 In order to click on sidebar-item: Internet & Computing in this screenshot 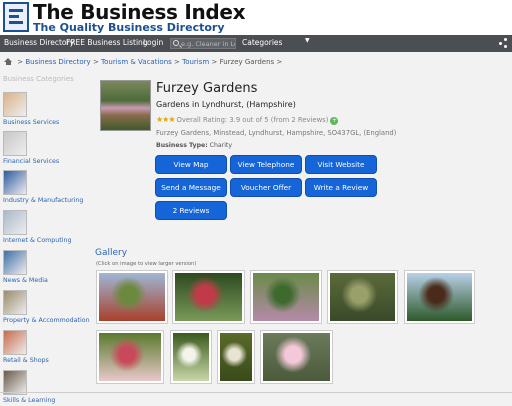, I will do `click(42, 228)`.